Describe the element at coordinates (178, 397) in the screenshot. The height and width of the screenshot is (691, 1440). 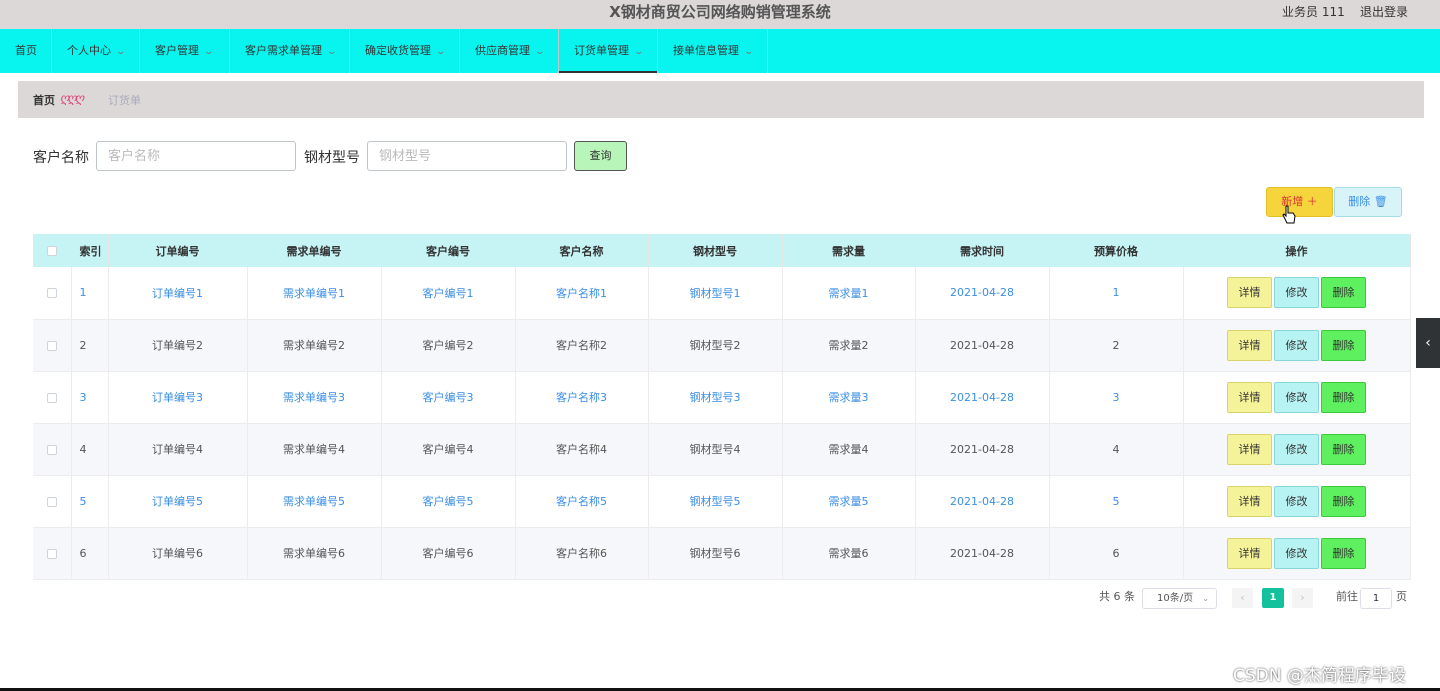
I see `cell-order-no: 订单编号3` at that location.